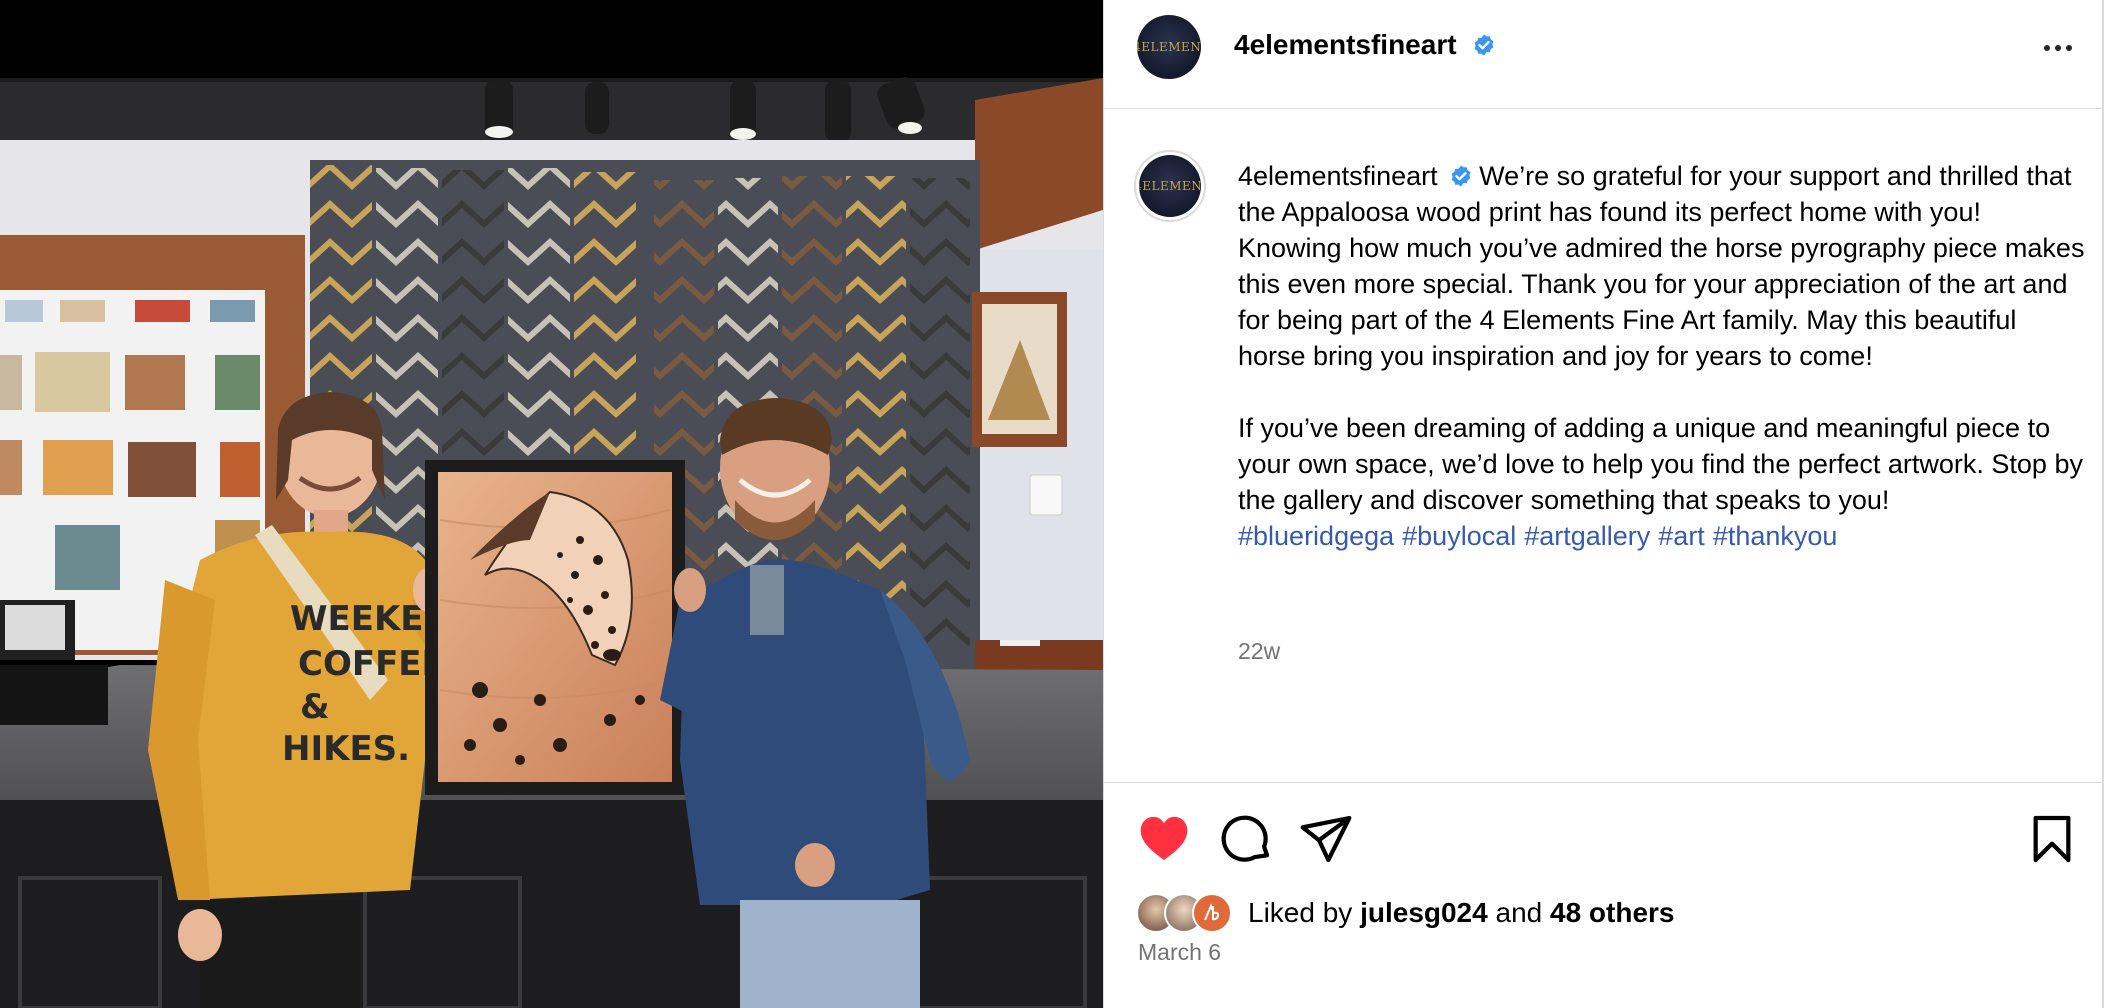 This screenshot has height=1008, width=2104. Describe the element at coordinates (1164, 839) in the screenshot. I see `heart-icon` at that location.